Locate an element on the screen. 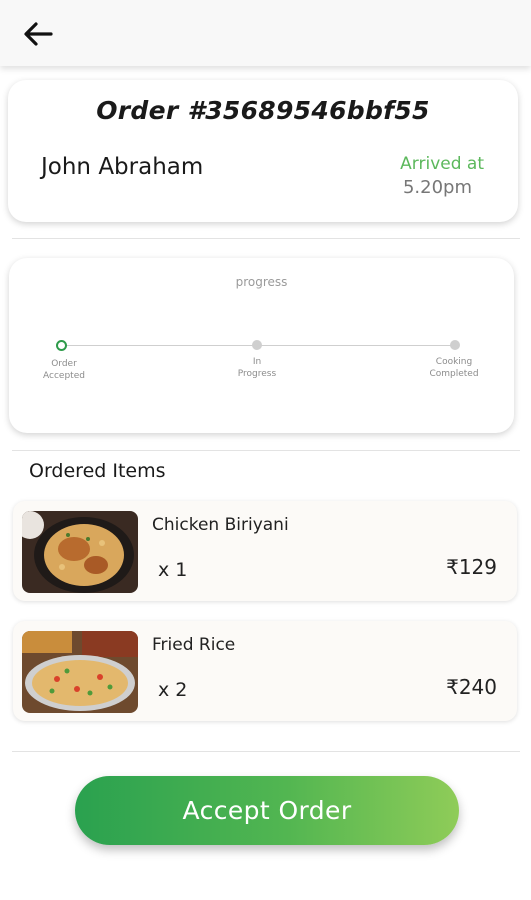 The image size is (531, 900). step-label-in-progress: In Progress is located at coordinates (257, 368).